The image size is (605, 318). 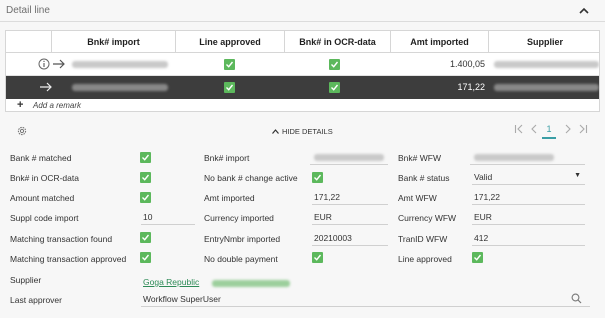 What do you see at coordinates (307, 131) in the screenshot?
I see `hide-details-label: HIDE DETAILS` at bounding box center [307, 131].